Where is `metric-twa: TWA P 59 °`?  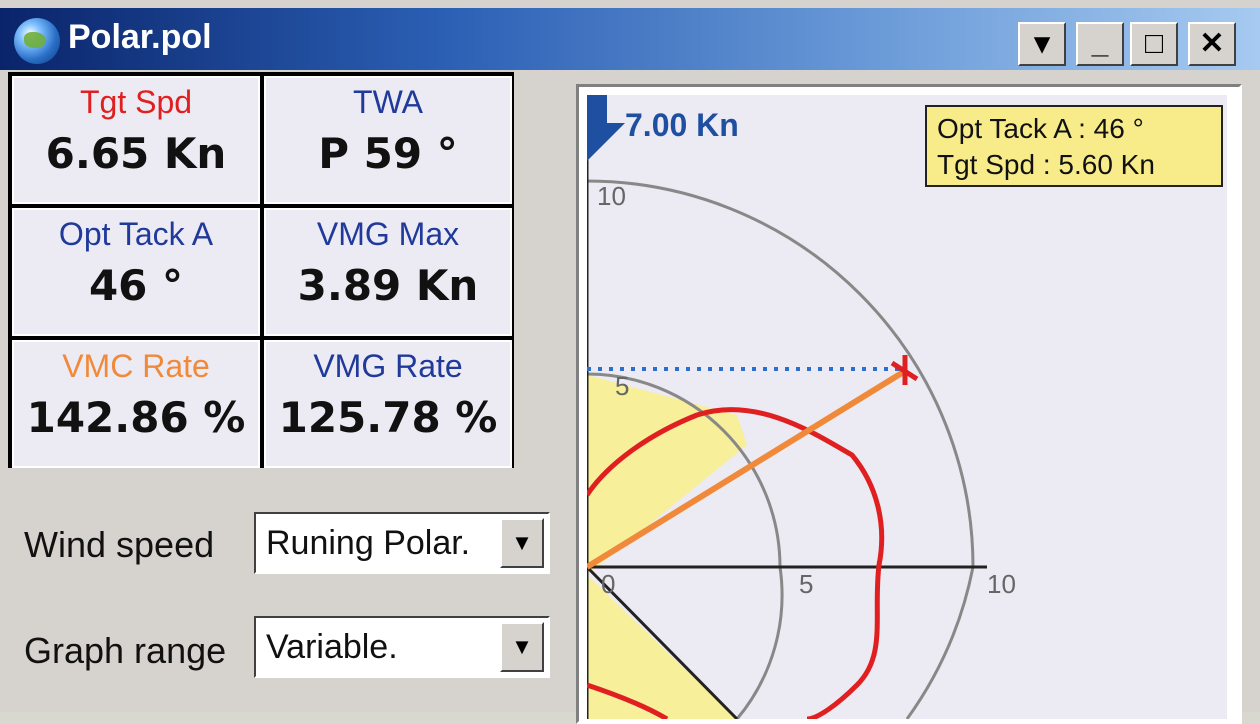
metric-twa: TWA P 59 ° is located at coordinates (388, 140).